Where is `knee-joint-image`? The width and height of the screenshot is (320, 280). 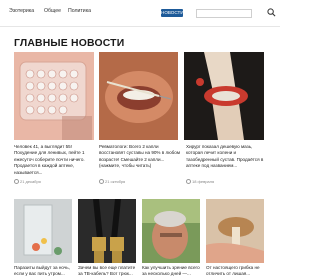
knee-joint-image is located at coordinates (224, 96).